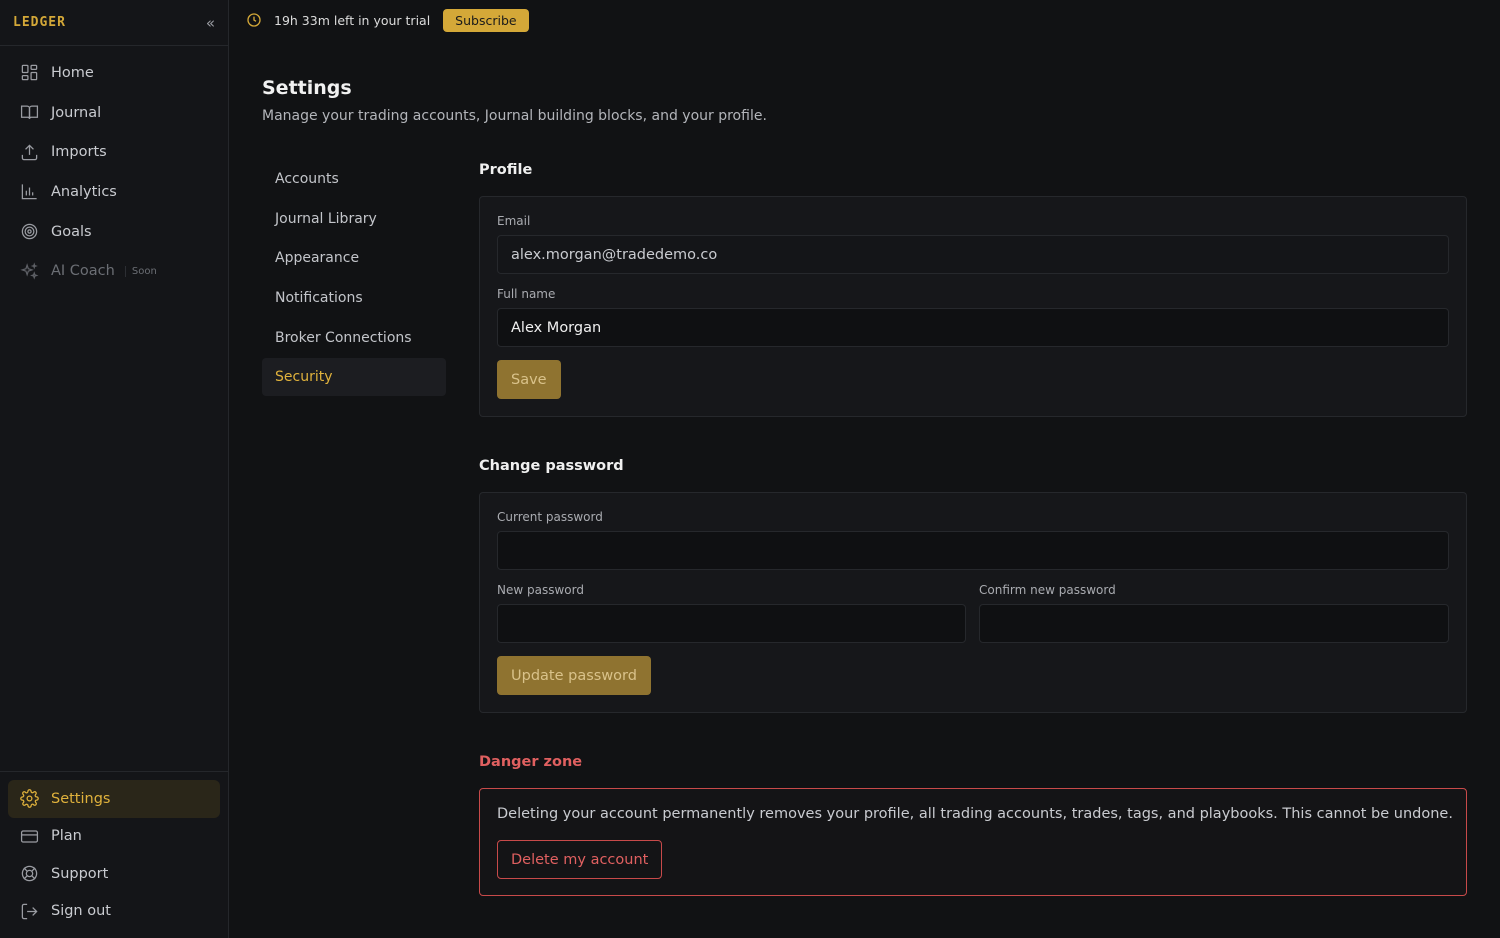 The height and width of the screenshot is (938, 1500). Describe the element at coordinates (1047, 590) in the screenshot. I see `confirm-password-label: Confirm new password` at that location.